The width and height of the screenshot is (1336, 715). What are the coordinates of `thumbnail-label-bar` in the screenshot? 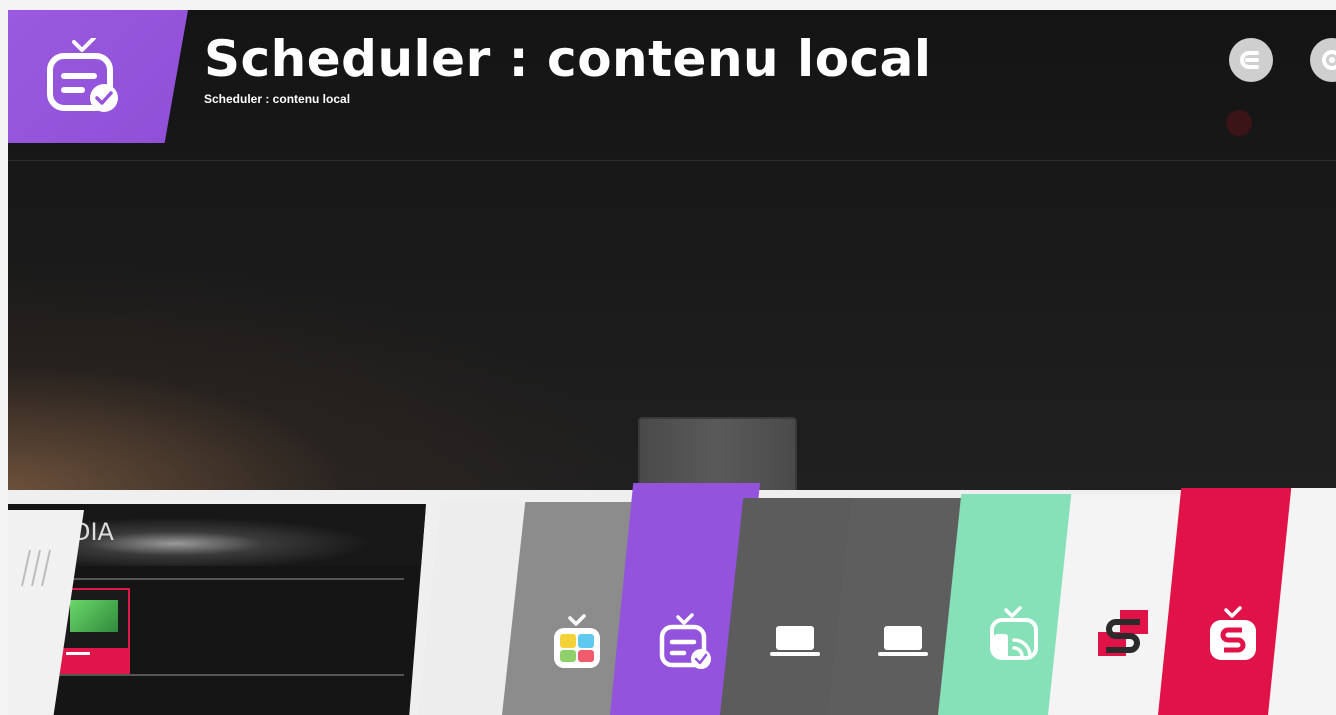 It's located at (95, 661).